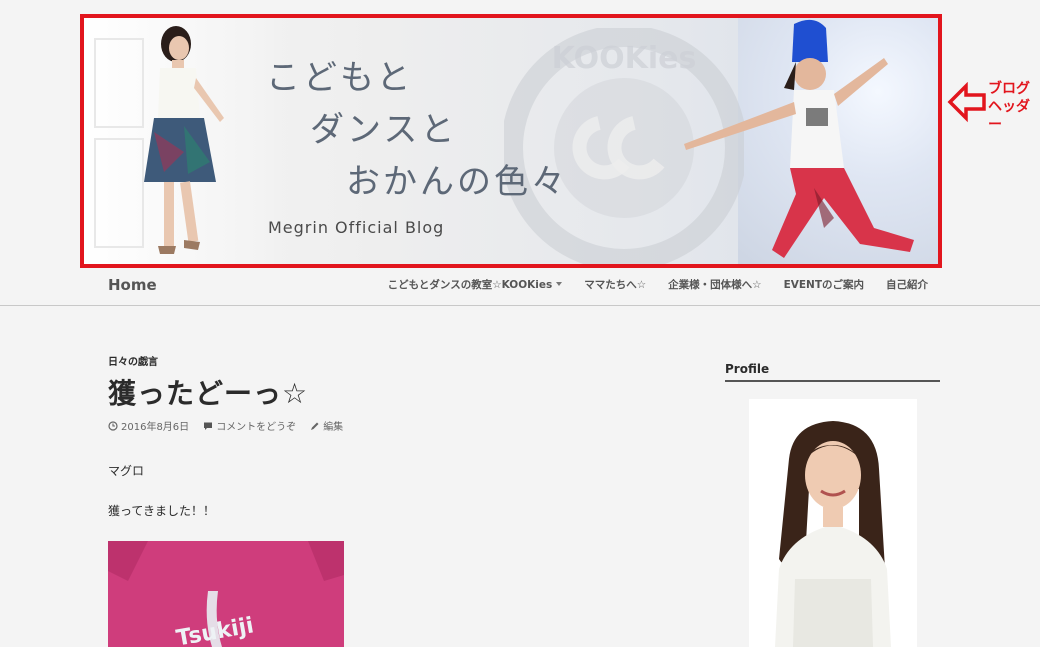 This screenshot has width=1040, height=647. I want to click on dancer-jumping-figure, so click(799, 138).